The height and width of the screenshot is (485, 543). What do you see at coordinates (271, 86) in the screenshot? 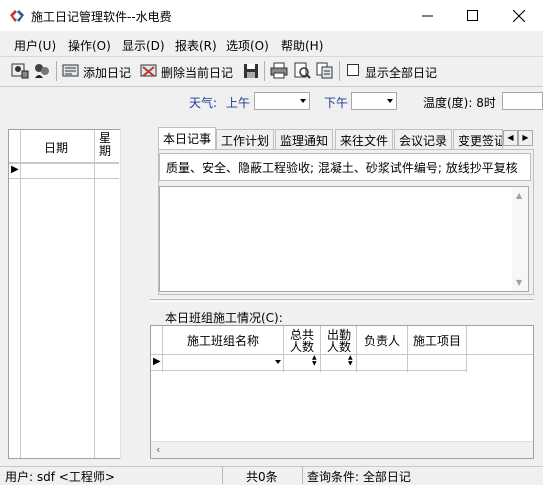
I see `toolbar-separator-line` at bounding box center [271, 86].